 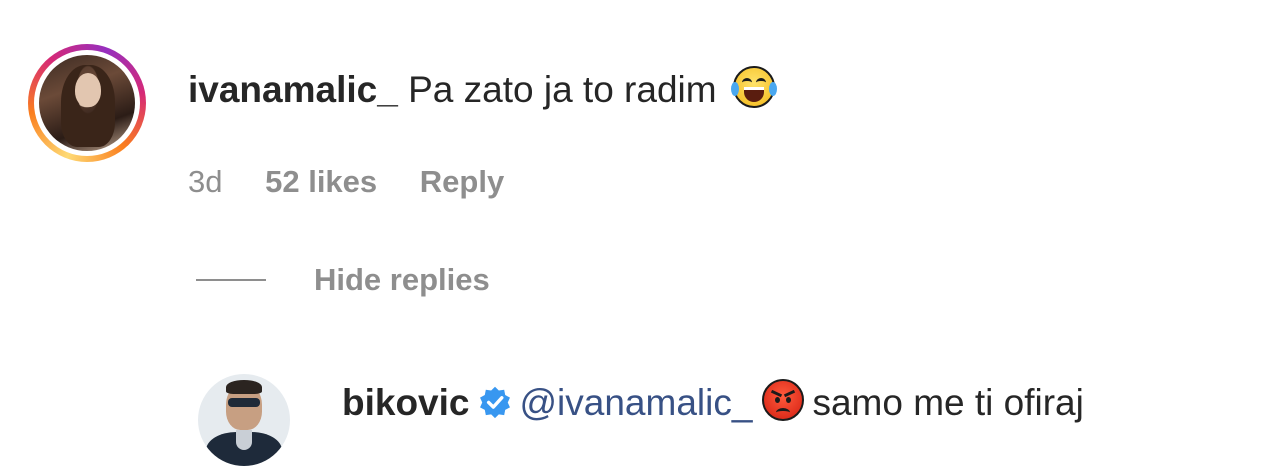 I want to click on reply-username: bikovic, so click(x=406, y=402).